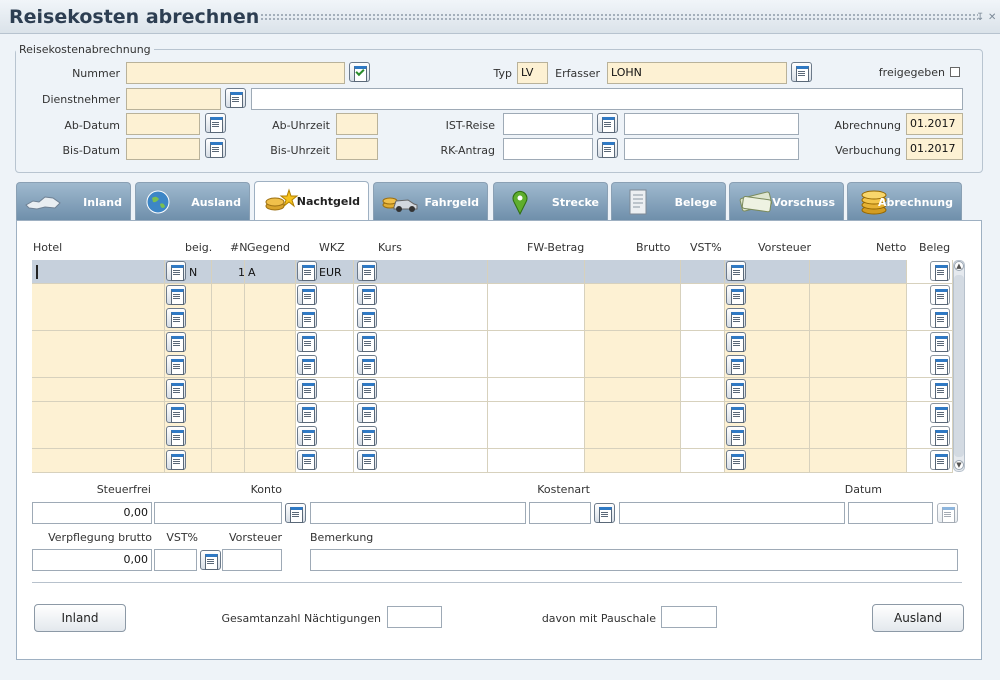 The width and height of the screenshot is (1000, 680). What do you see at coordinates (918, 618) in the screenshot?
I see `ausland-button: Ausland` at bounding box center [918, 618].